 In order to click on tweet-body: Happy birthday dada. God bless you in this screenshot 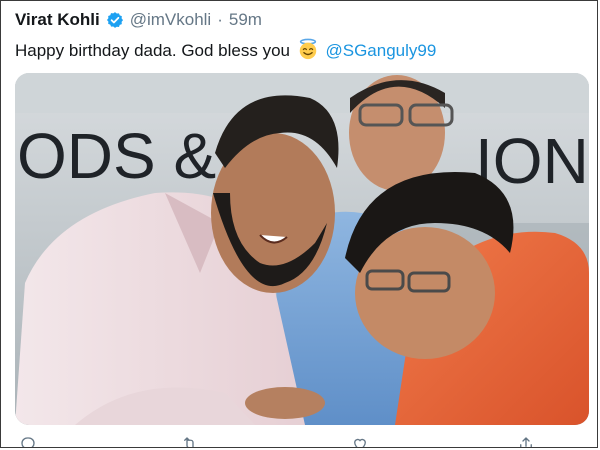, I will do `click(153, 50)`.